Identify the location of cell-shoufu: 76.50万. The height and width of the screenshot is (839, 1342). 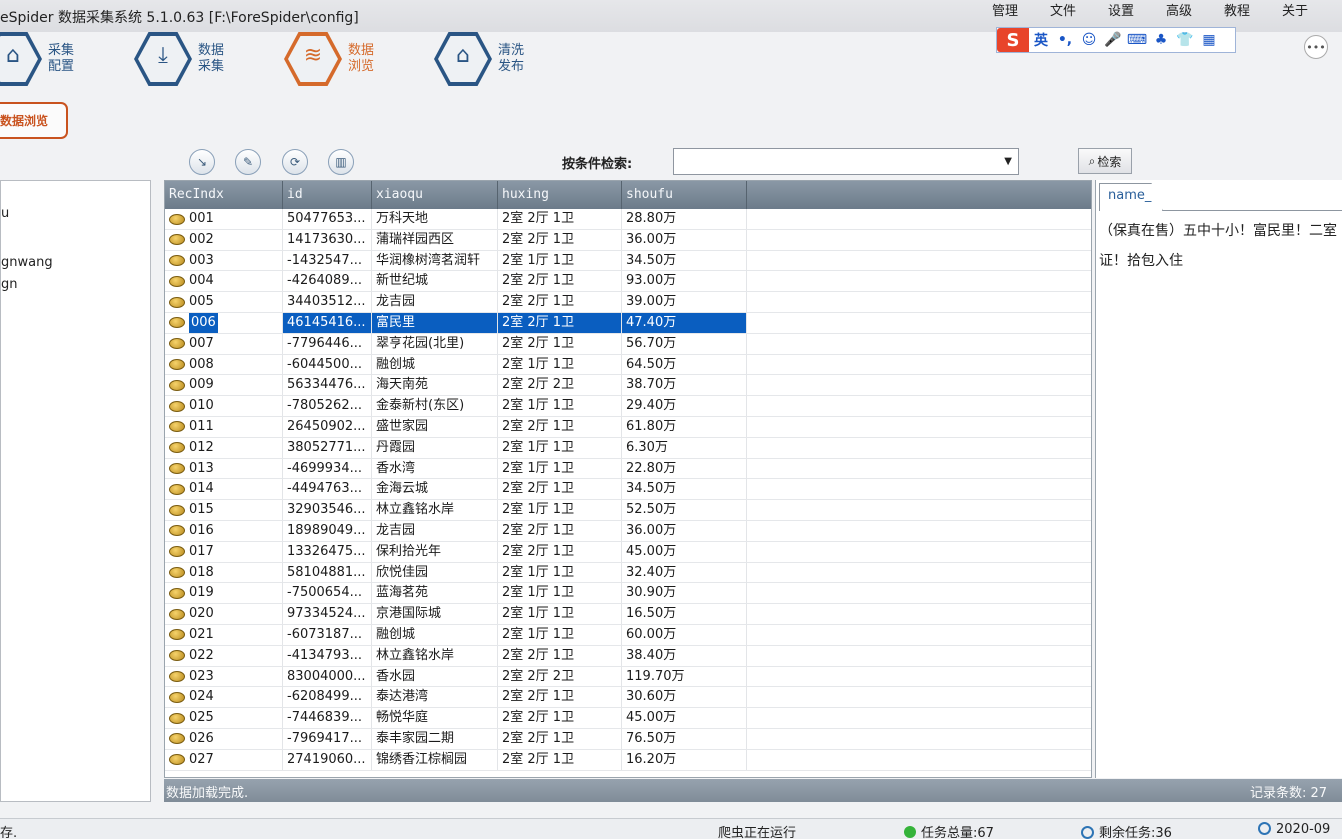
(684, 738).